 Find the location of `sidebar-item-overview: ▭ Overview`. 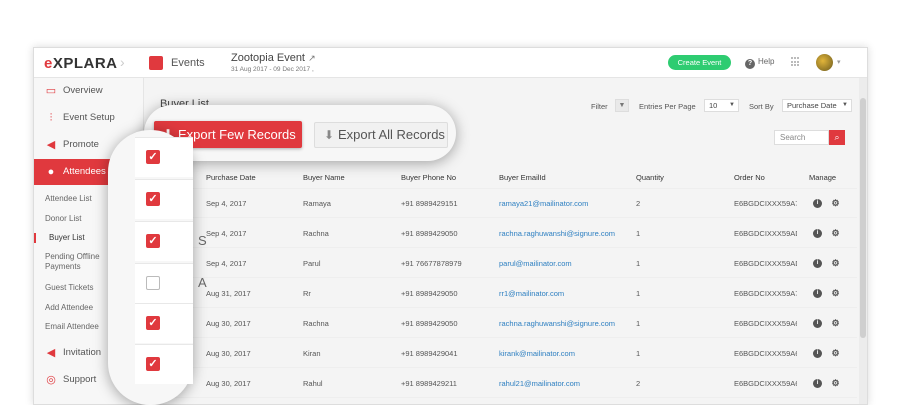

sidebar-item-overview: ▭ Overview is located at coordinates (89, 91).